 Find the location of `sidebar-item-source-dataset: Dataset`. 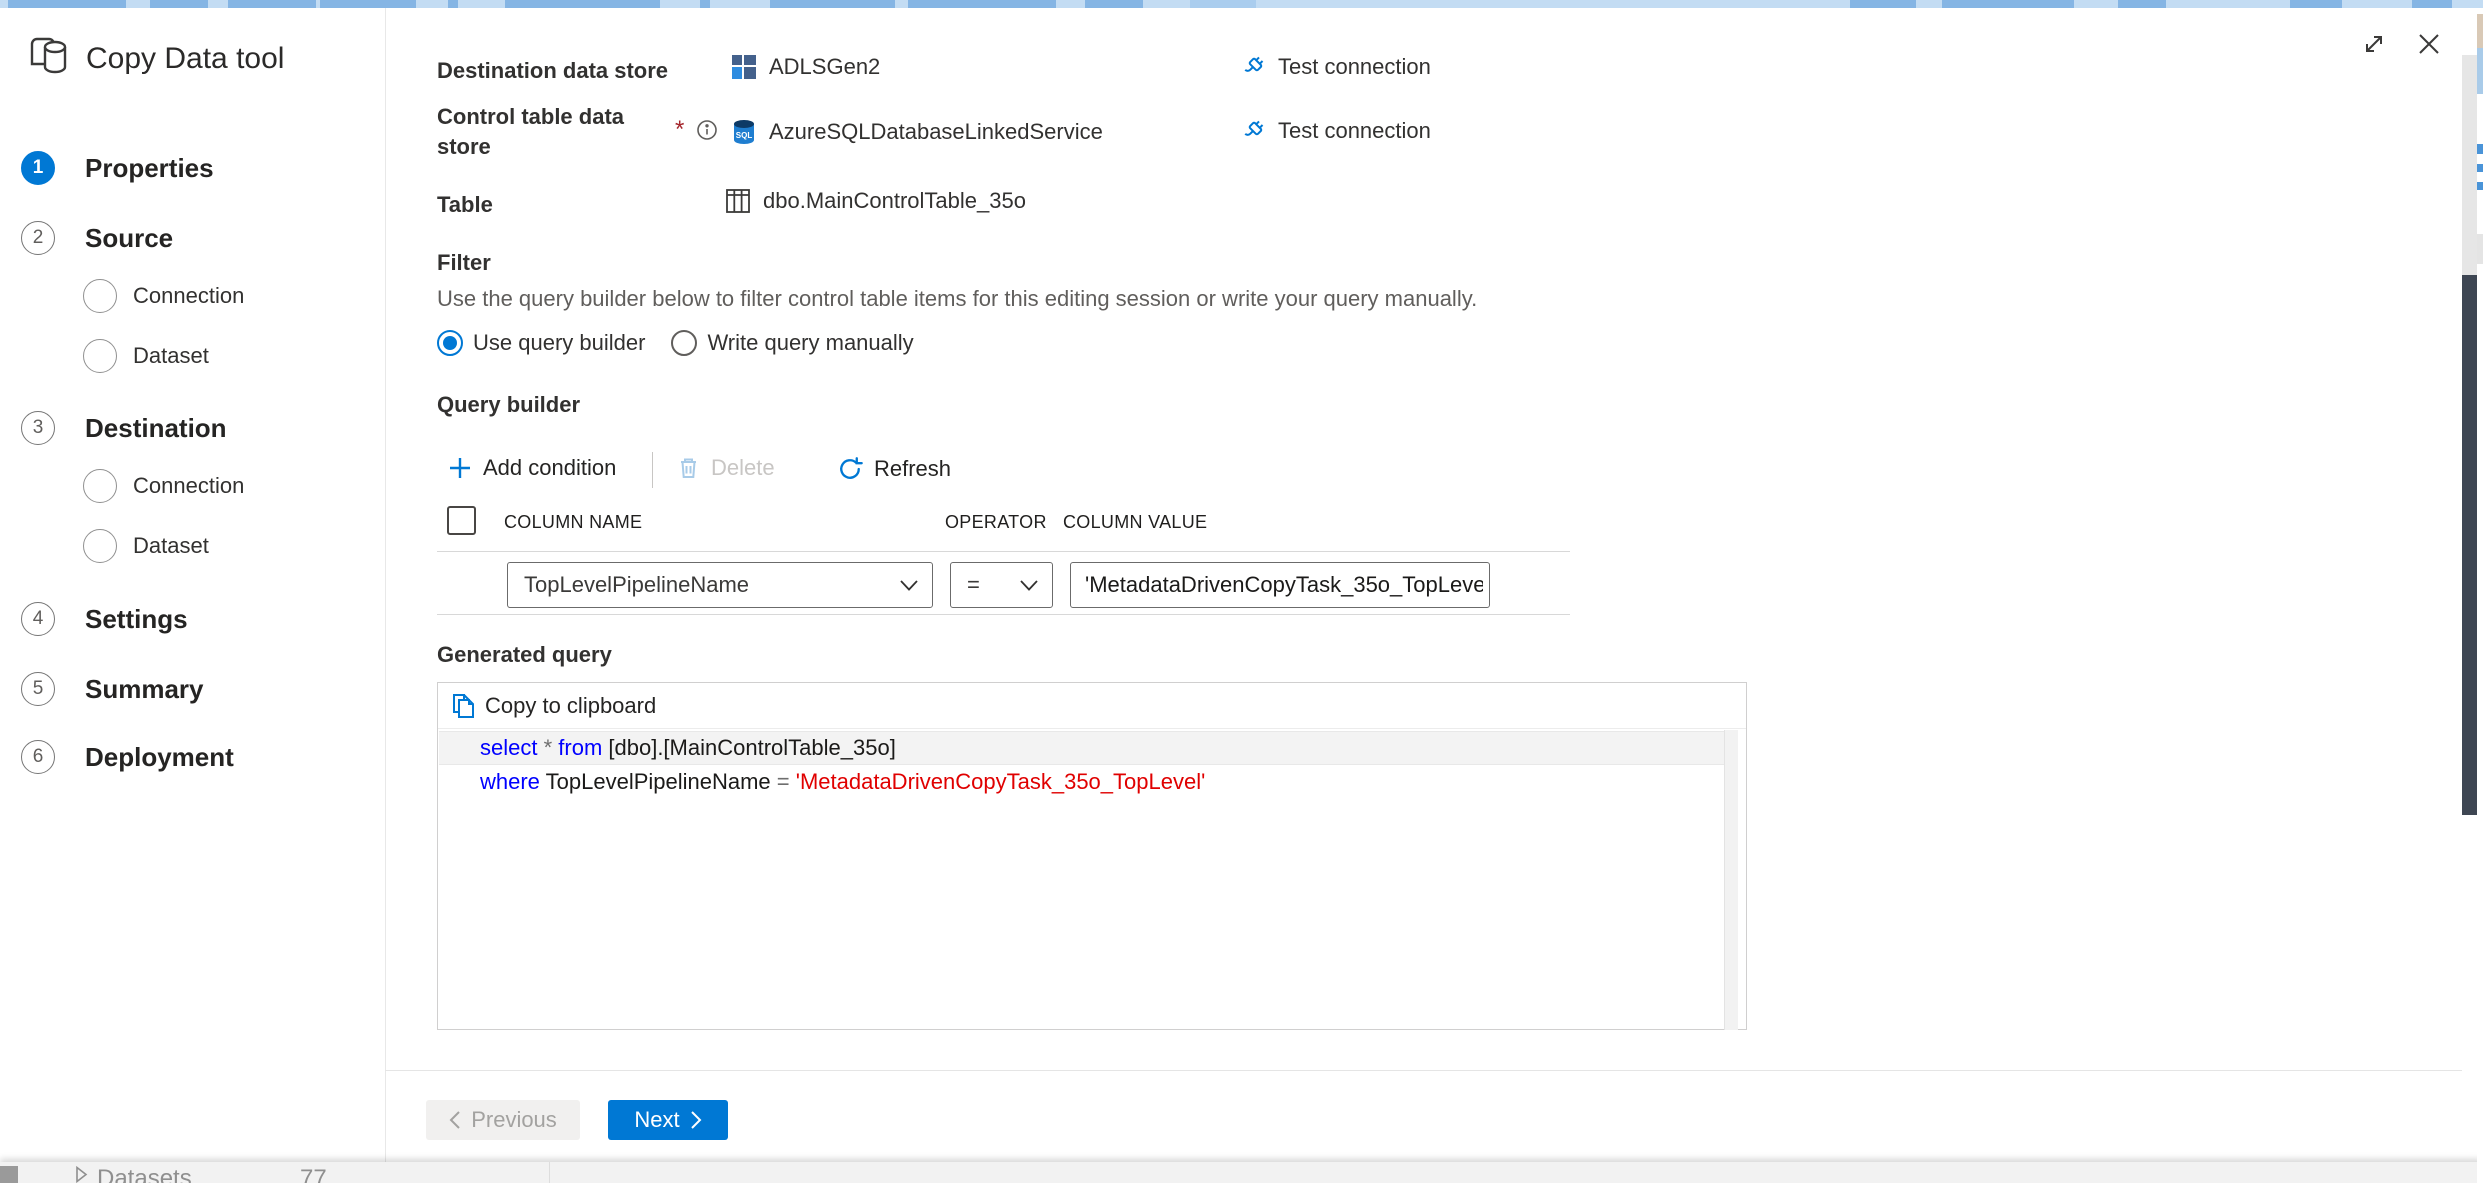

sidebar-item-source-dataset: Dataset is located at coordinates (146, 356).